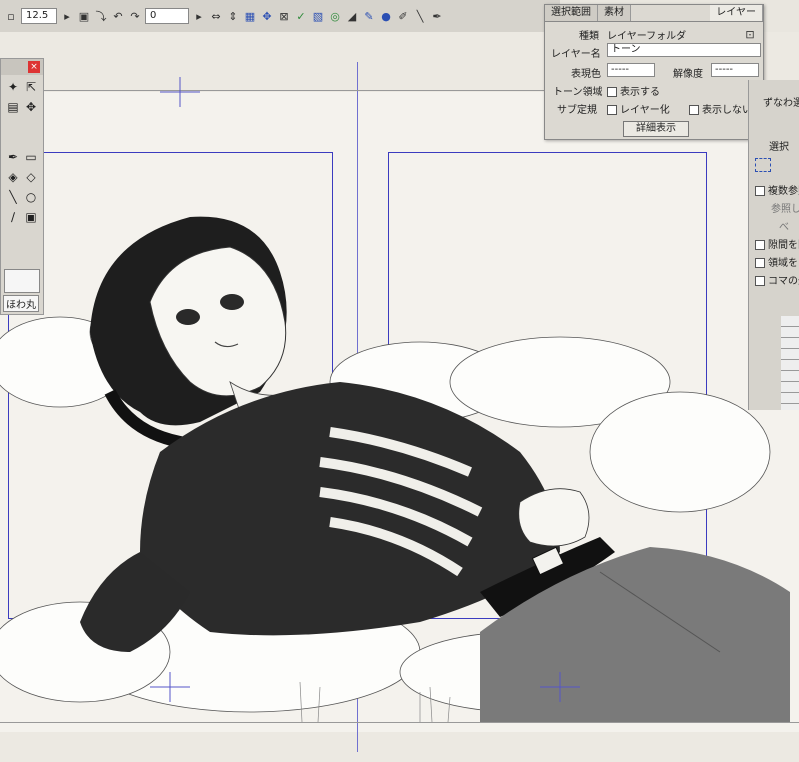 The height and width of the screenshot is (762, 799). Describe the element at coordinates (571, 13) in the screenshot. I see `tab-selection: 選択範囲` at that location.